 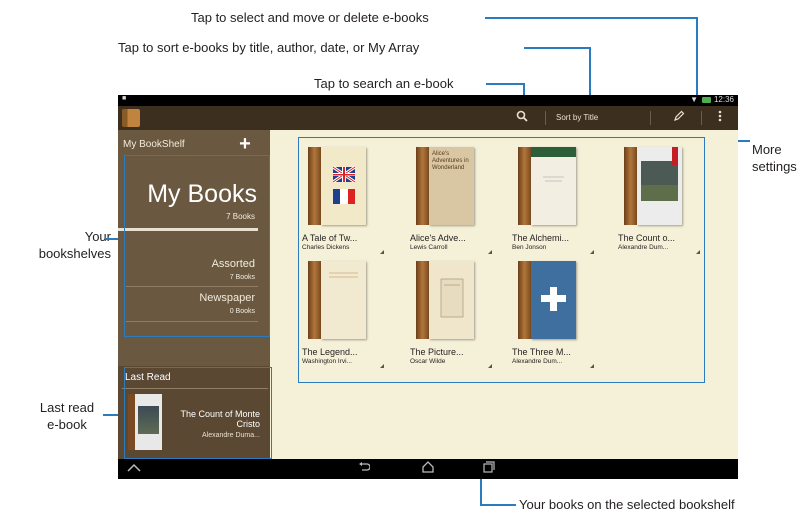 What do you see at coordinates (74, 245) in the screenshot?
I see `callout-your-bookshelves: Your bookshelves` at bounding box center [74, 245].